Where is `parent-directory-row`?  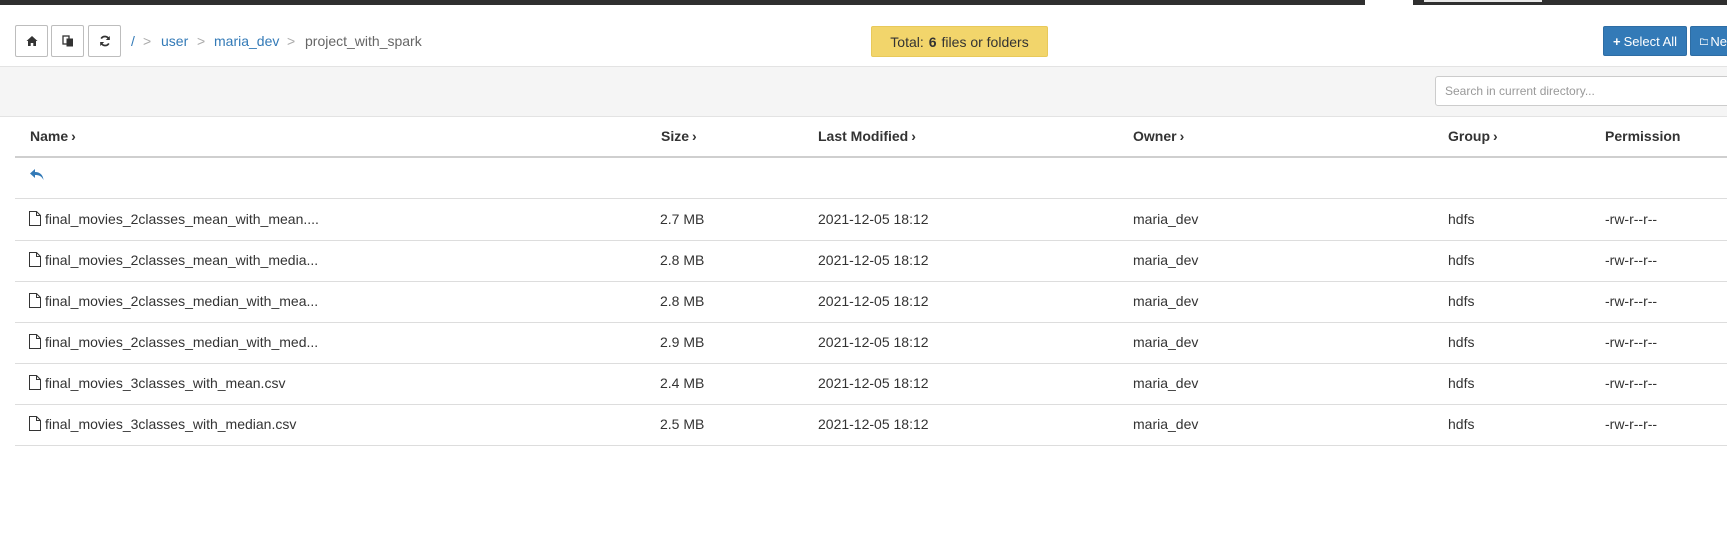 parent-directory-row is located at coordinates (871, 178).